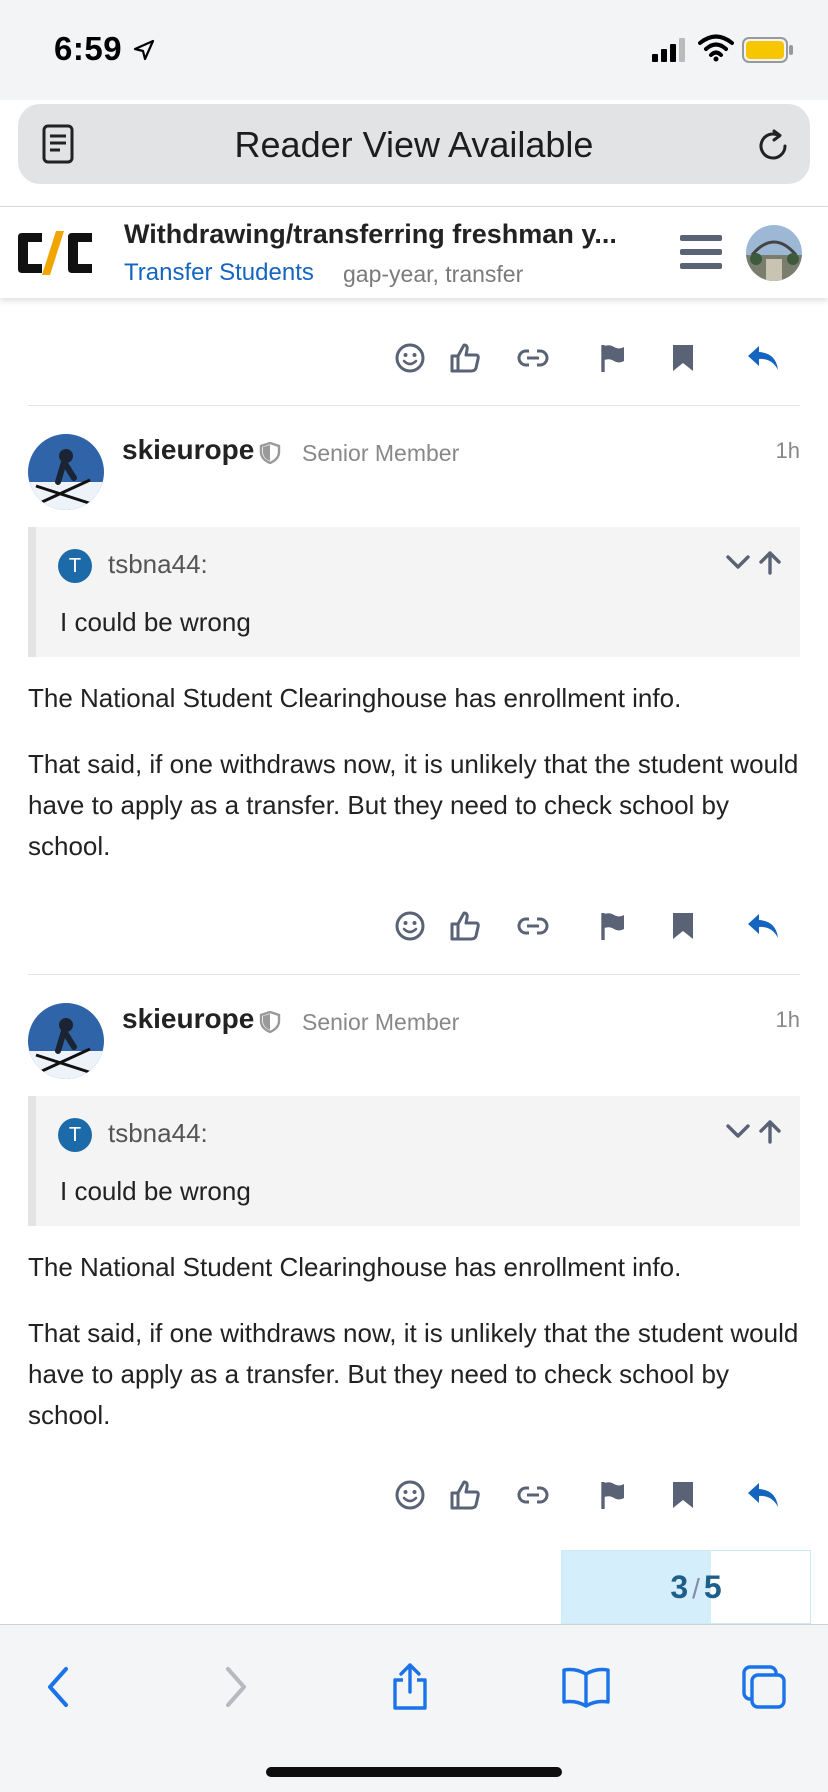 This screenshot has height=1792, width=828. Describe the element at coordinates (668, 50) in the screenshot. I see `cellular-signal-icon` at that location.